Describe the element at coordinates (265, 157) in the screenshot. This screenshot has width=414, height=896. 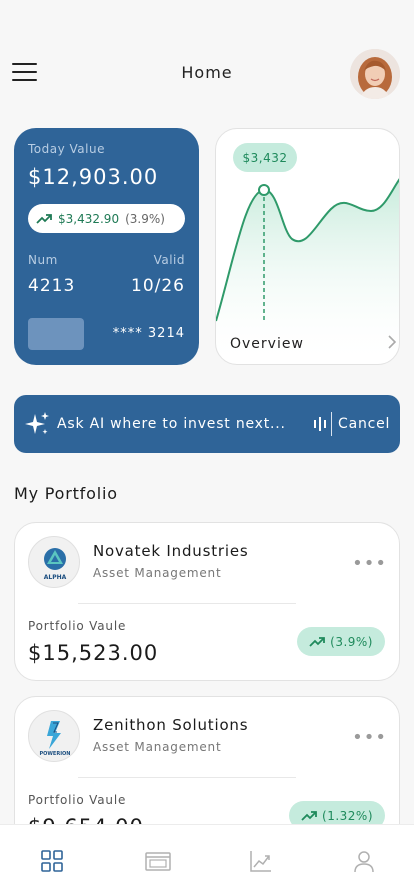
I see `overview-badge: $3,432` at that location.